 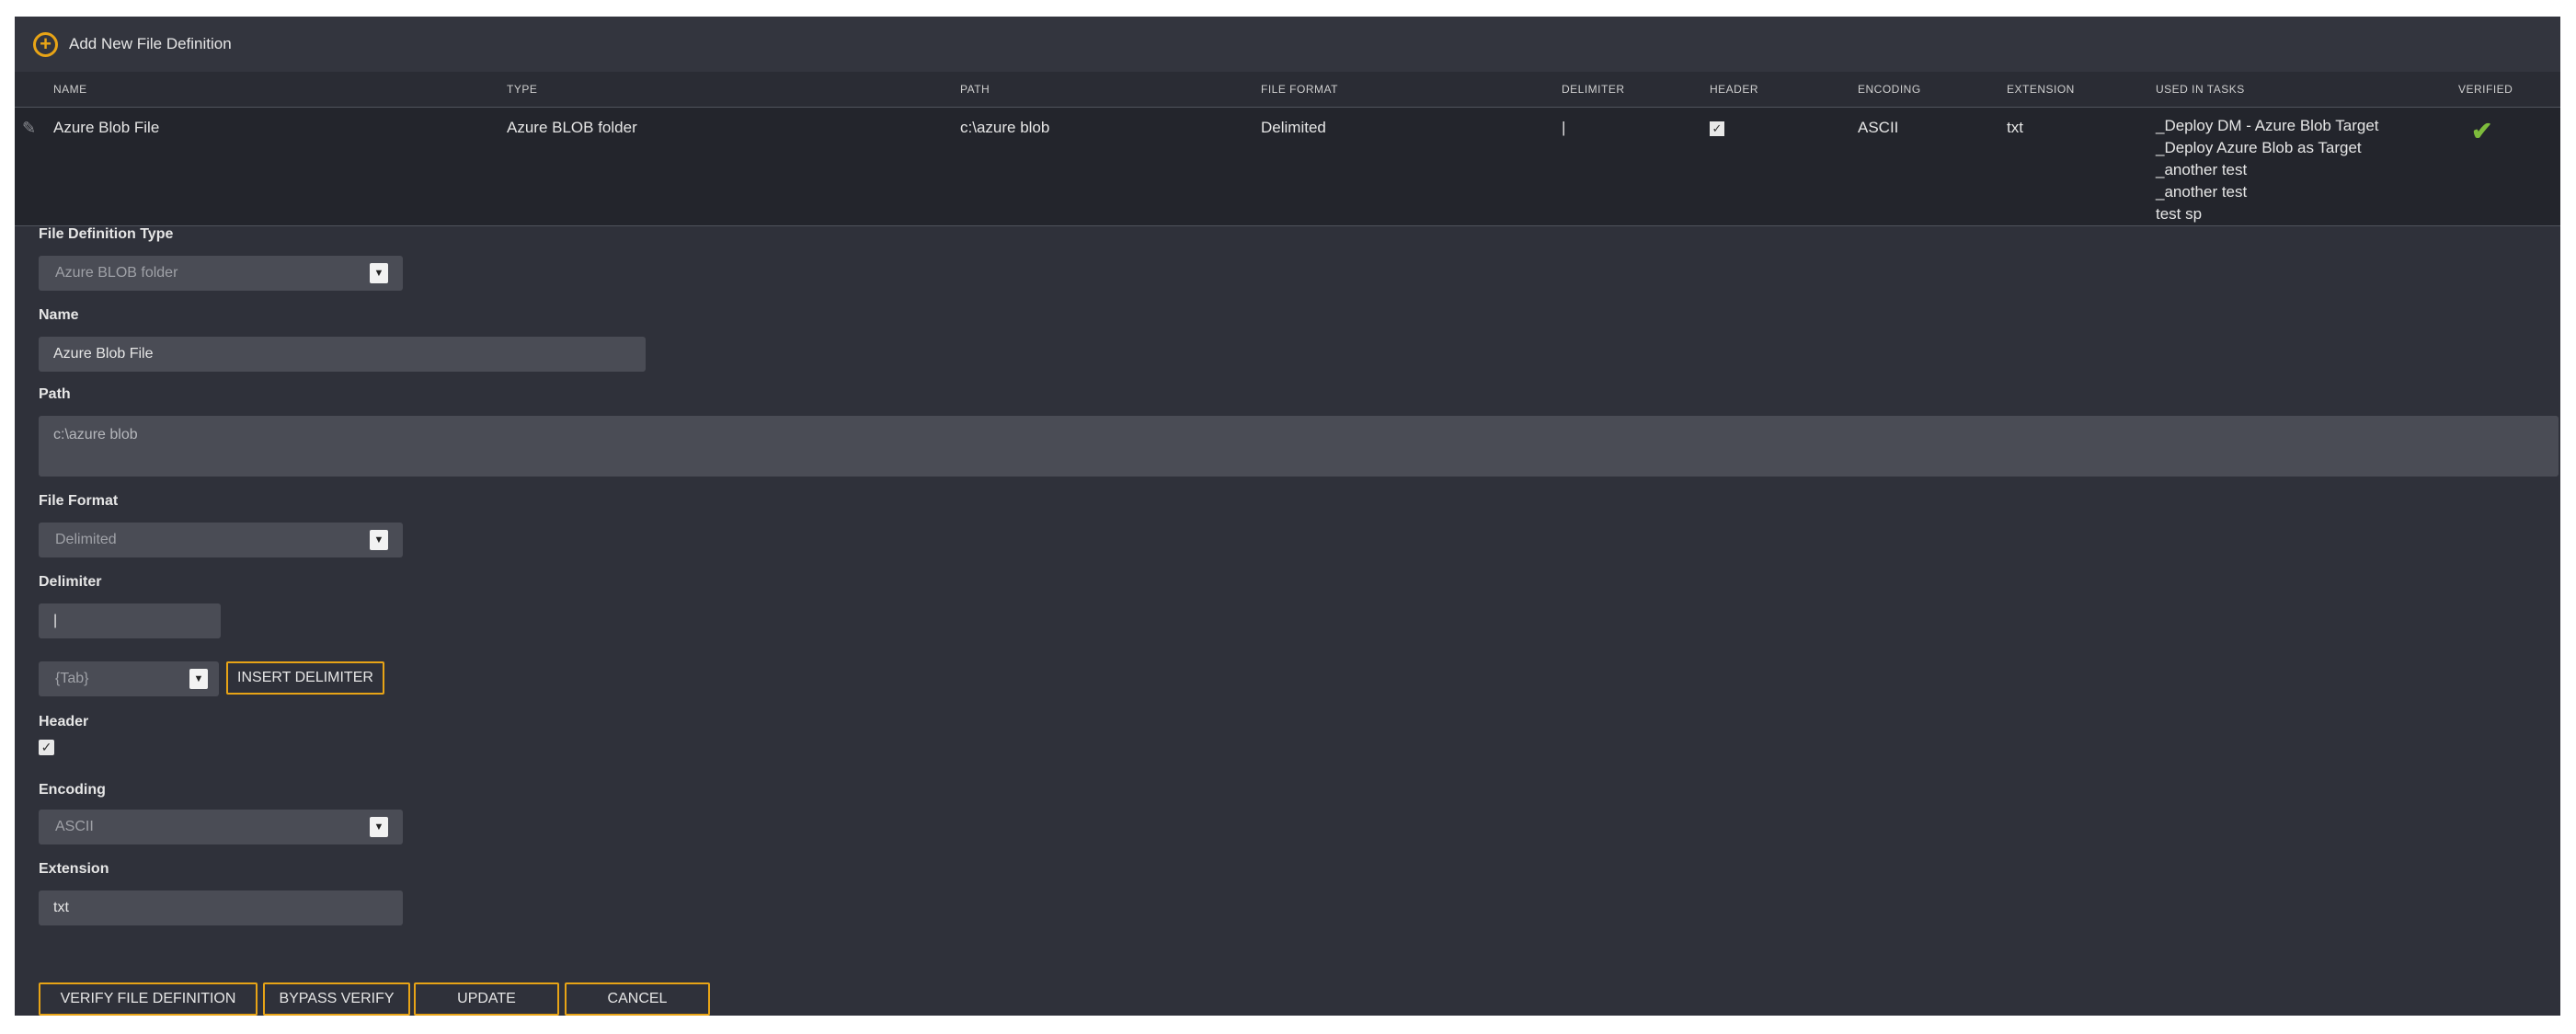 I want to click on name-input: Azure Blob File, so click(x=342, y=354).